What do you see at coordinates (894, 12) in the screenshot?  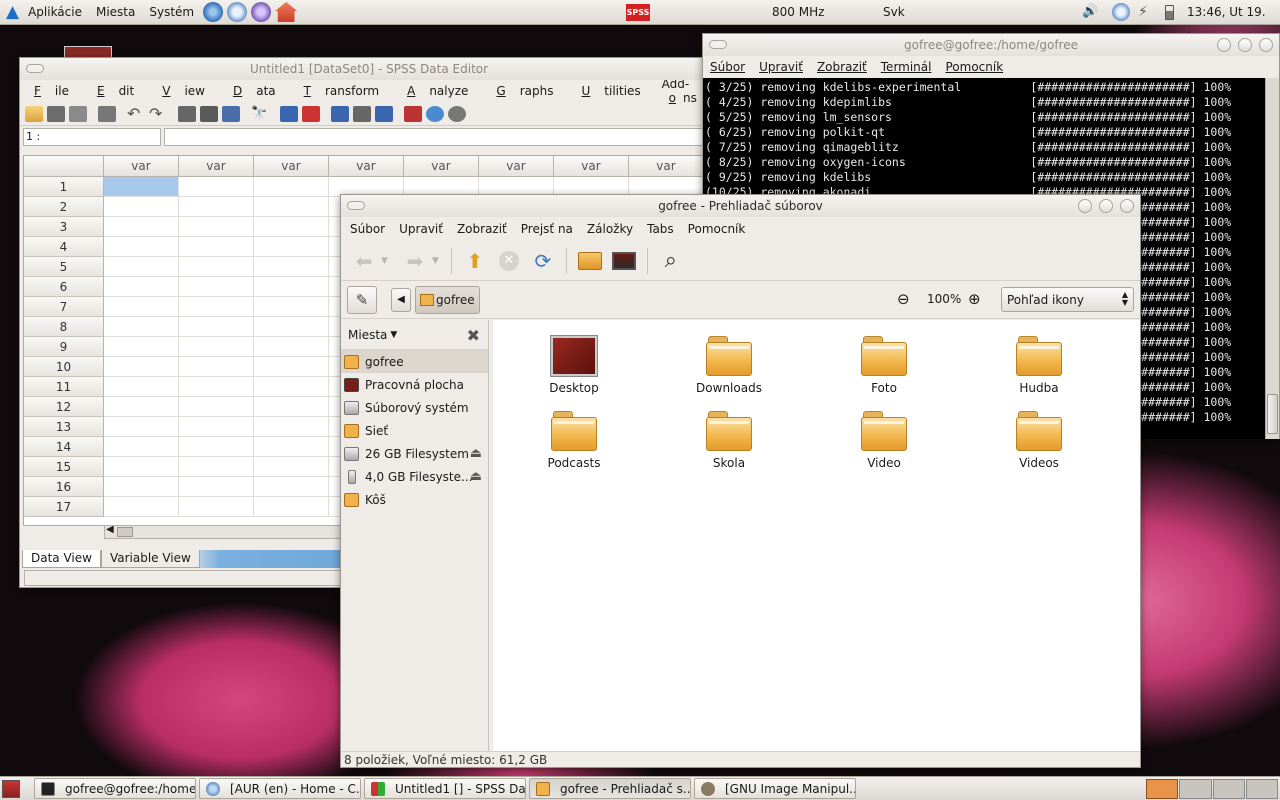 I see `keyboard-layout: Svk` at bounding box center [894, 12].